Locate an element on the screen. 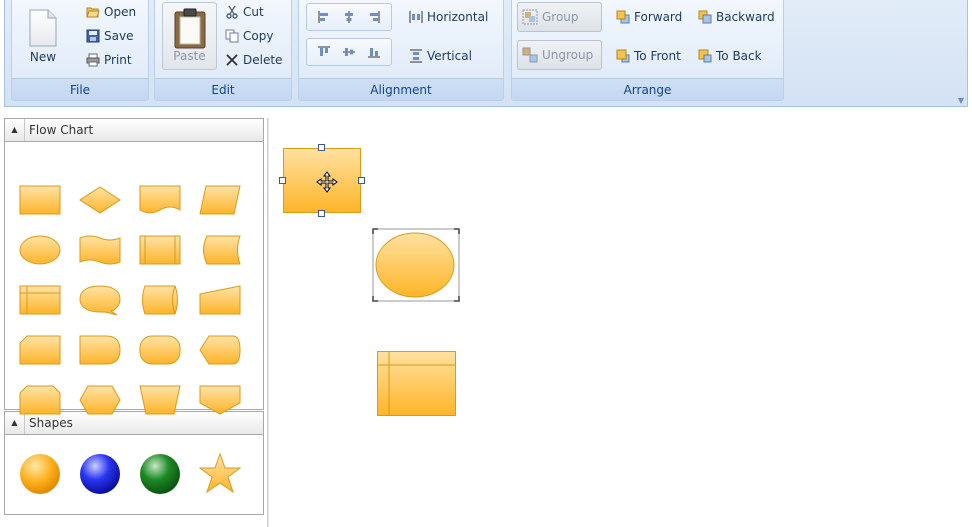  canvas-internal-storage-shape is located at coordinates (417, 384).